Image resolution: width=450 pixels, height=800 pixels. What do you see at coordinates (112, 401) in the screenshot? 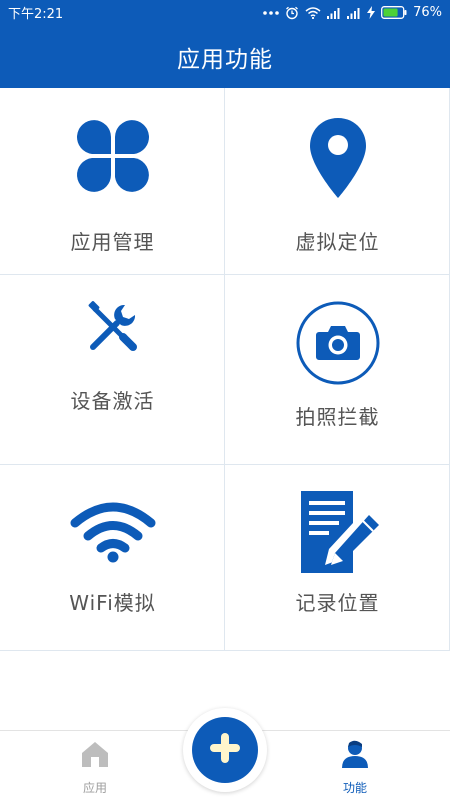
I see `feature-label: 设备激活` at bounding box center [112, 401].